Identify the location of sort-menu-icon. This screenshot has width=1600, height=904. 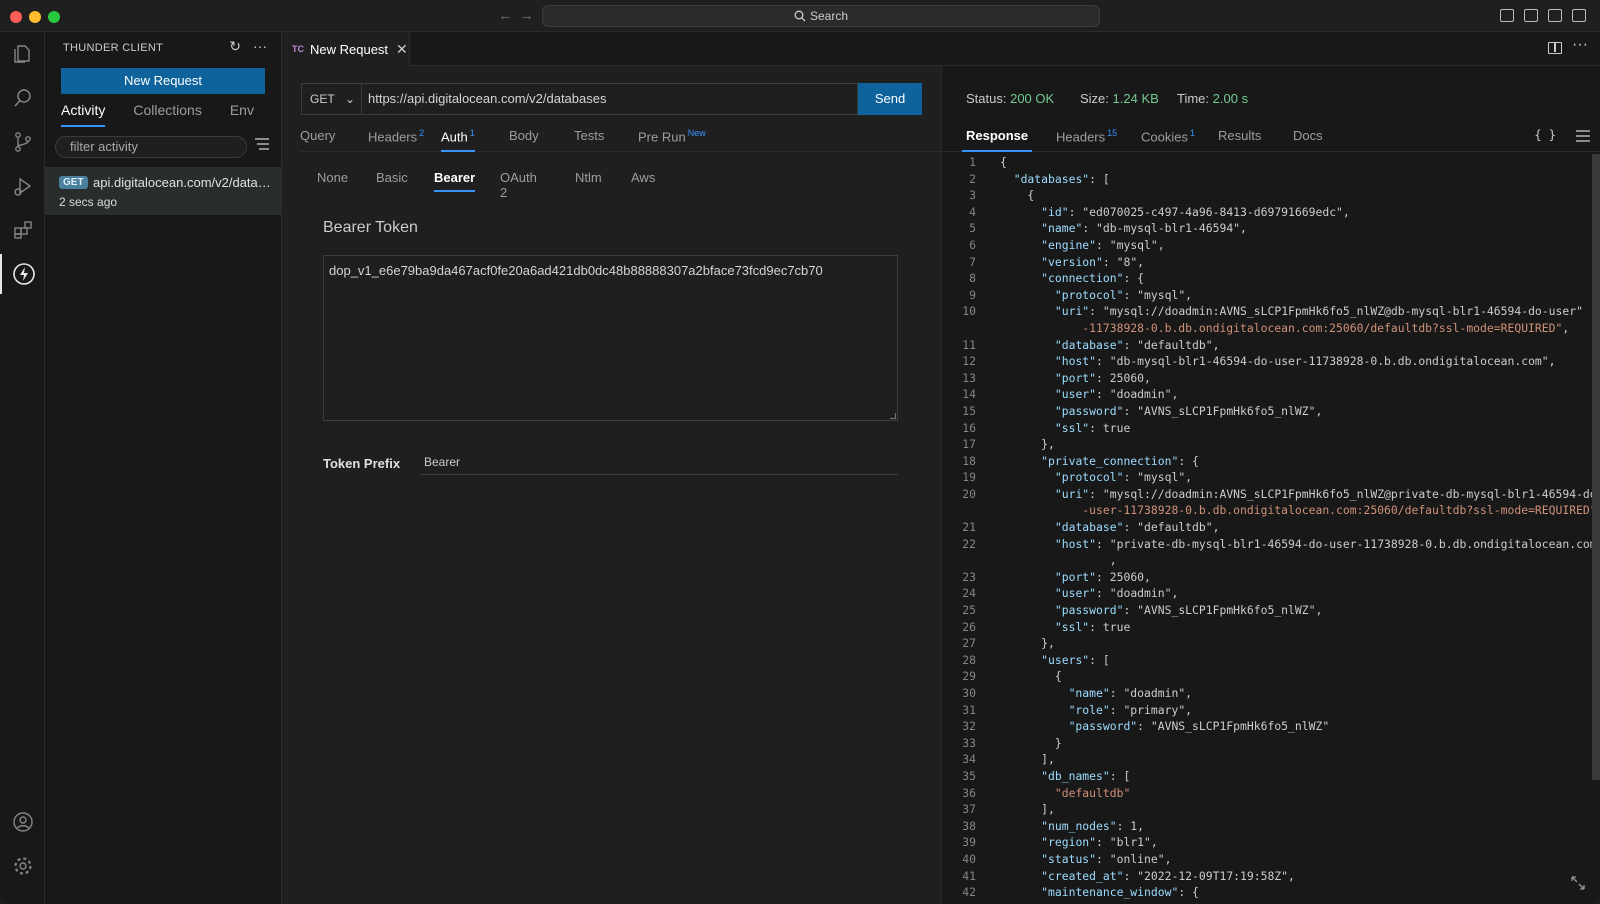
(262, 145).